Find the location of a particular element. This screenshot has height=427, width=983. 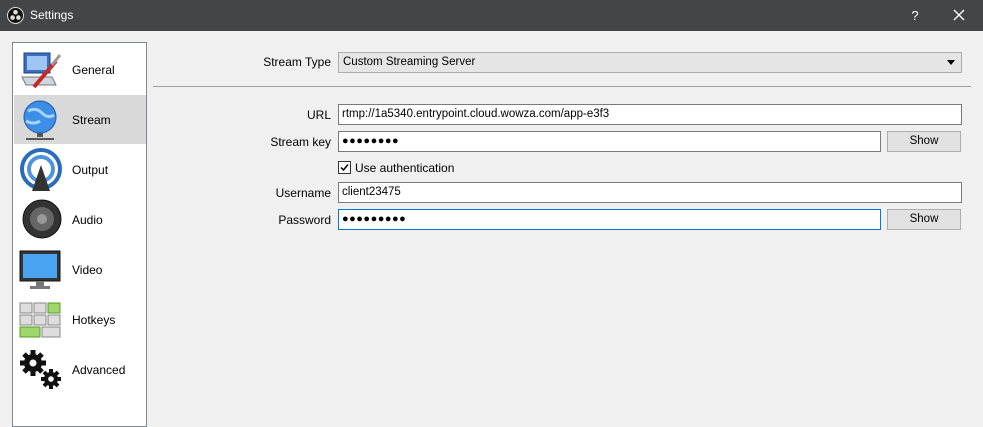

password-input: ●●●●●●●●● is located at coordinates (609, 219).